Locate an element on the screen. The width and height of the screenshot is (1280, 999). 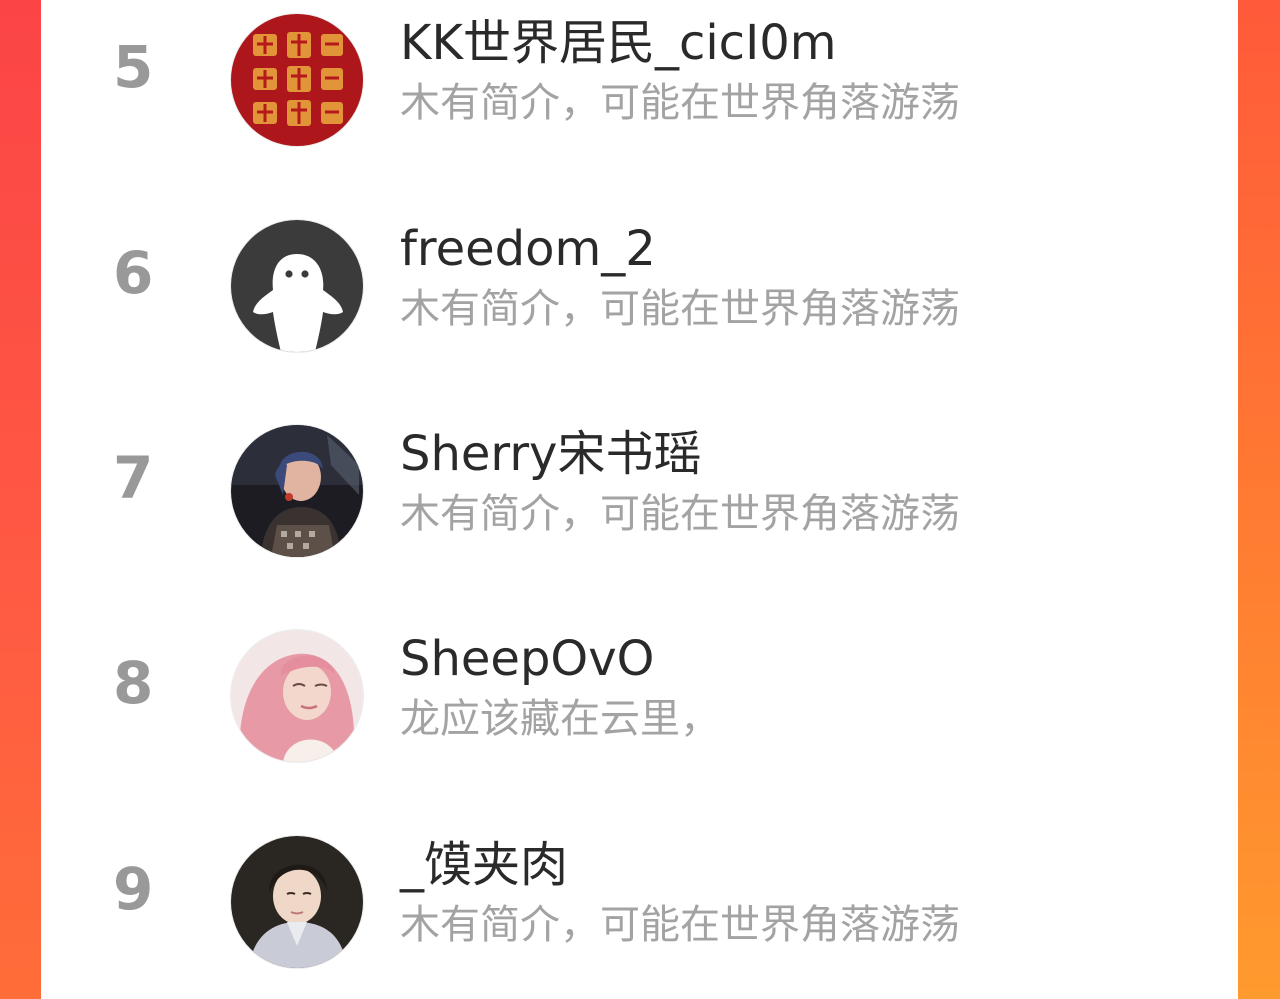
rank-number: 5 is located at coordinates (133, 67).